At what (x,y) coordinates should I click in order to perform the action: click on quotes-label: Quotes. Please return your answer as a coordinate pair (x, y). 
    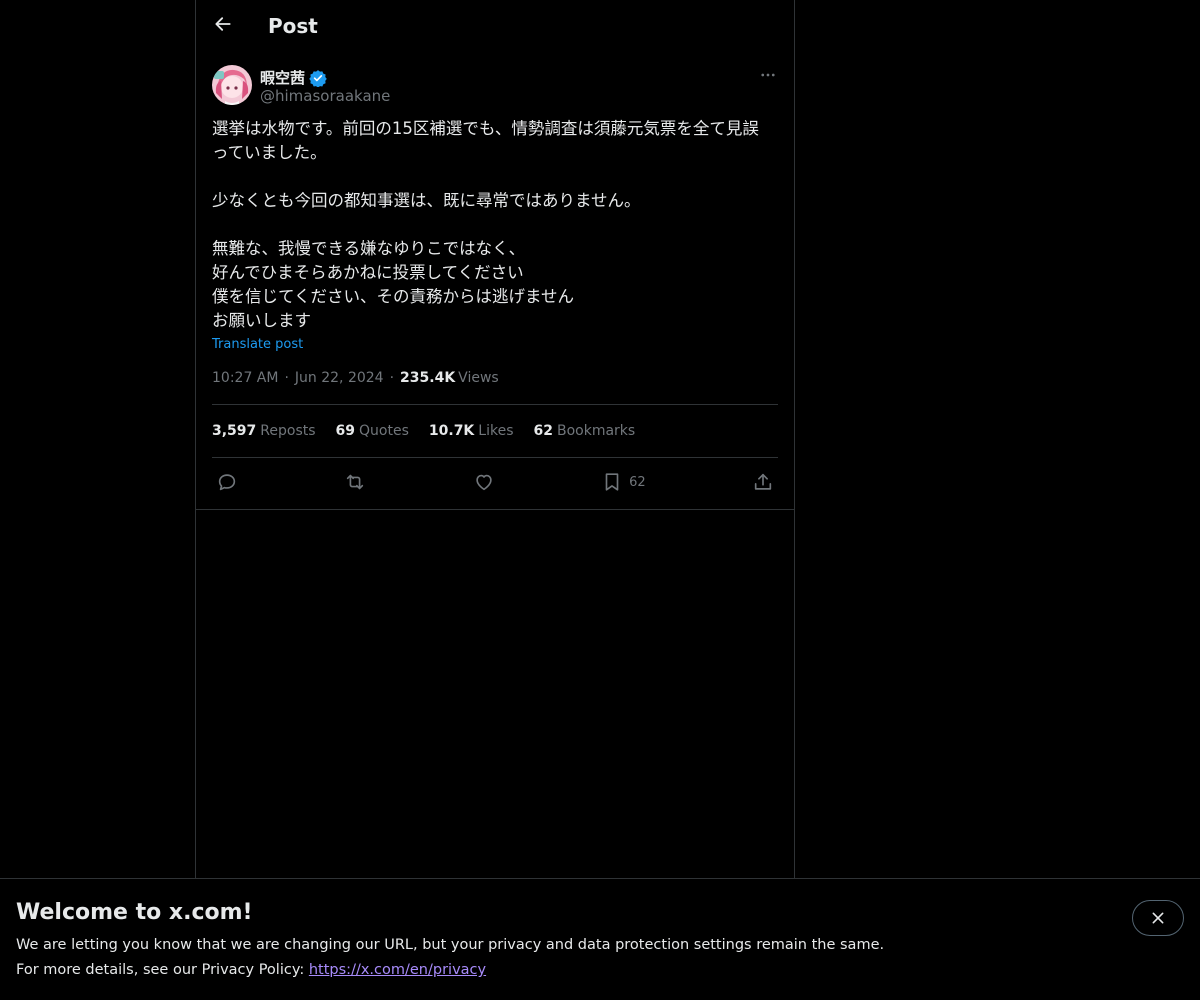
    Looking at the image, I should click on (384, 431).